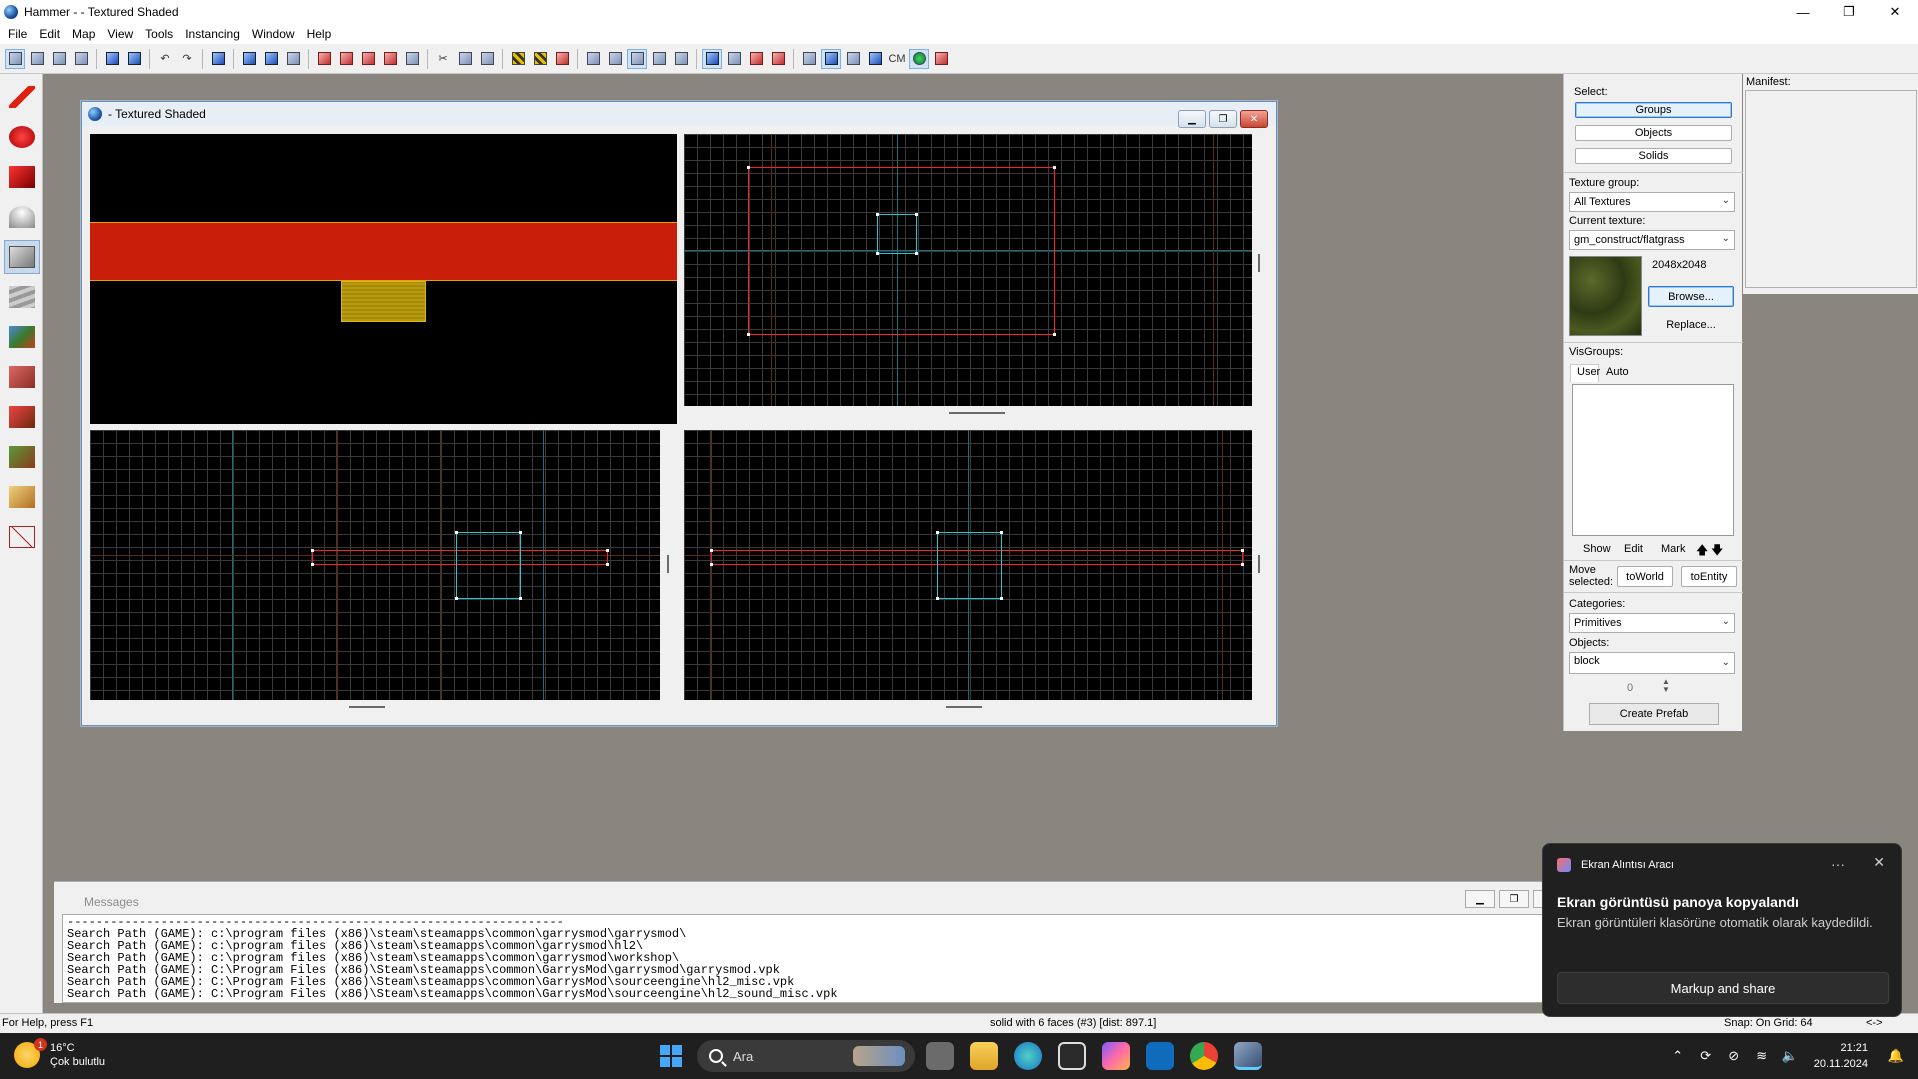 Image resolution: width=1918 pixels, height=1079 pixels. I want to click on viewport-3d, so click(383, 279).